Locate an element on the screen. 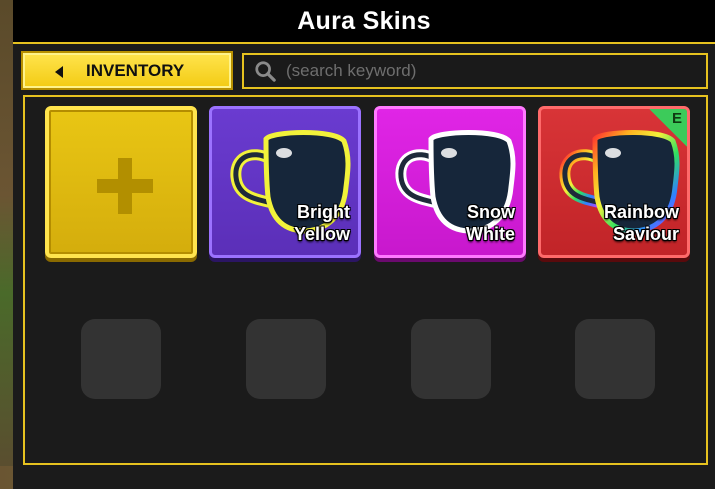 Image resolution: width=715 pixels, height=489 pixels. skin-slot-rainbow-saviour: E Rainbow Saviour is located at coordinates (614, 182).